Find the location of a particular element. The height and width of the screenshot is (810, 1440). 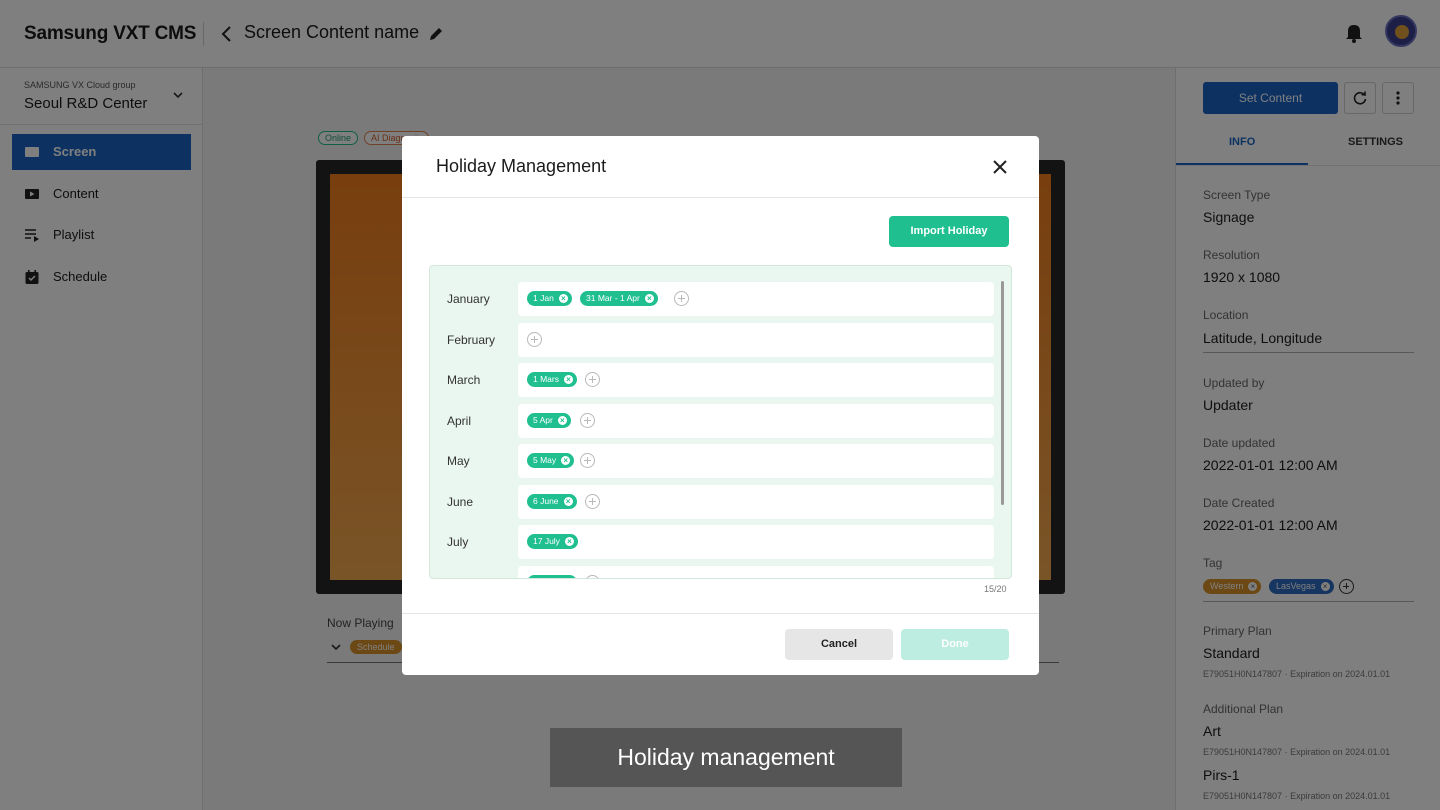

holiday-chip: 6 June × is located at coordinates (552, 501).